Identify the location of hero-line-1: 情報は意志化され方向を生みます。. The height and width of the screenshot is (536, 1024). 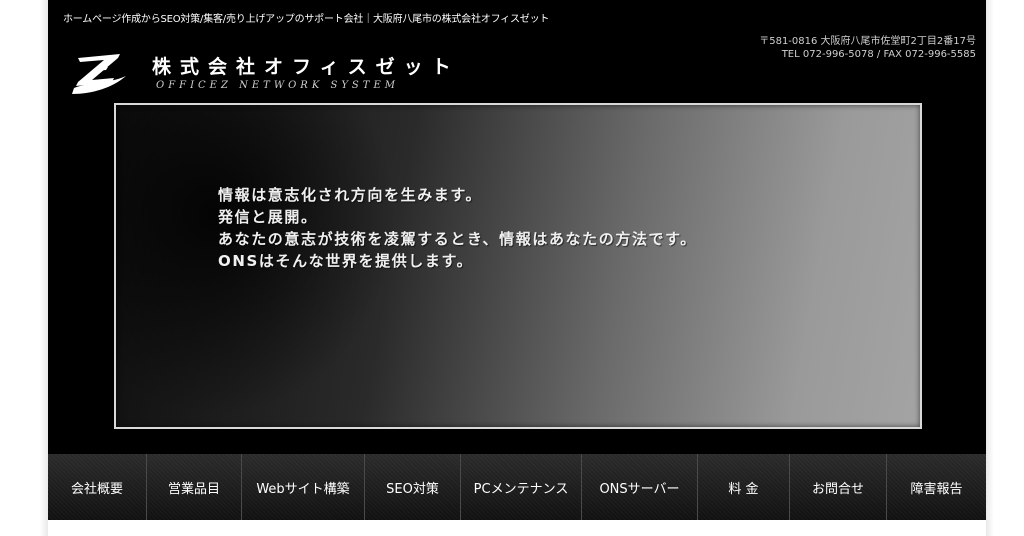
(350, 195).